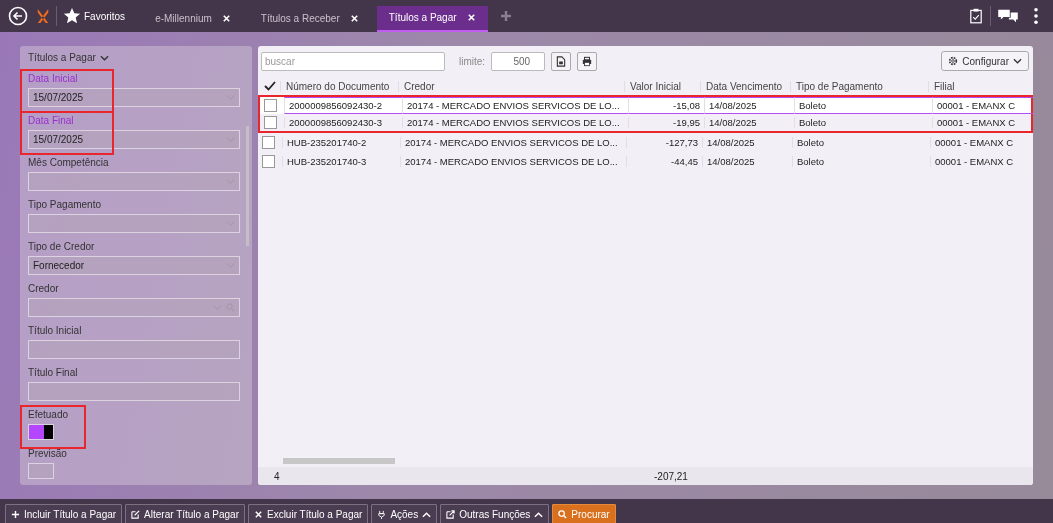  I want to click on column-header: Valor Inicial, so click(662, 86).